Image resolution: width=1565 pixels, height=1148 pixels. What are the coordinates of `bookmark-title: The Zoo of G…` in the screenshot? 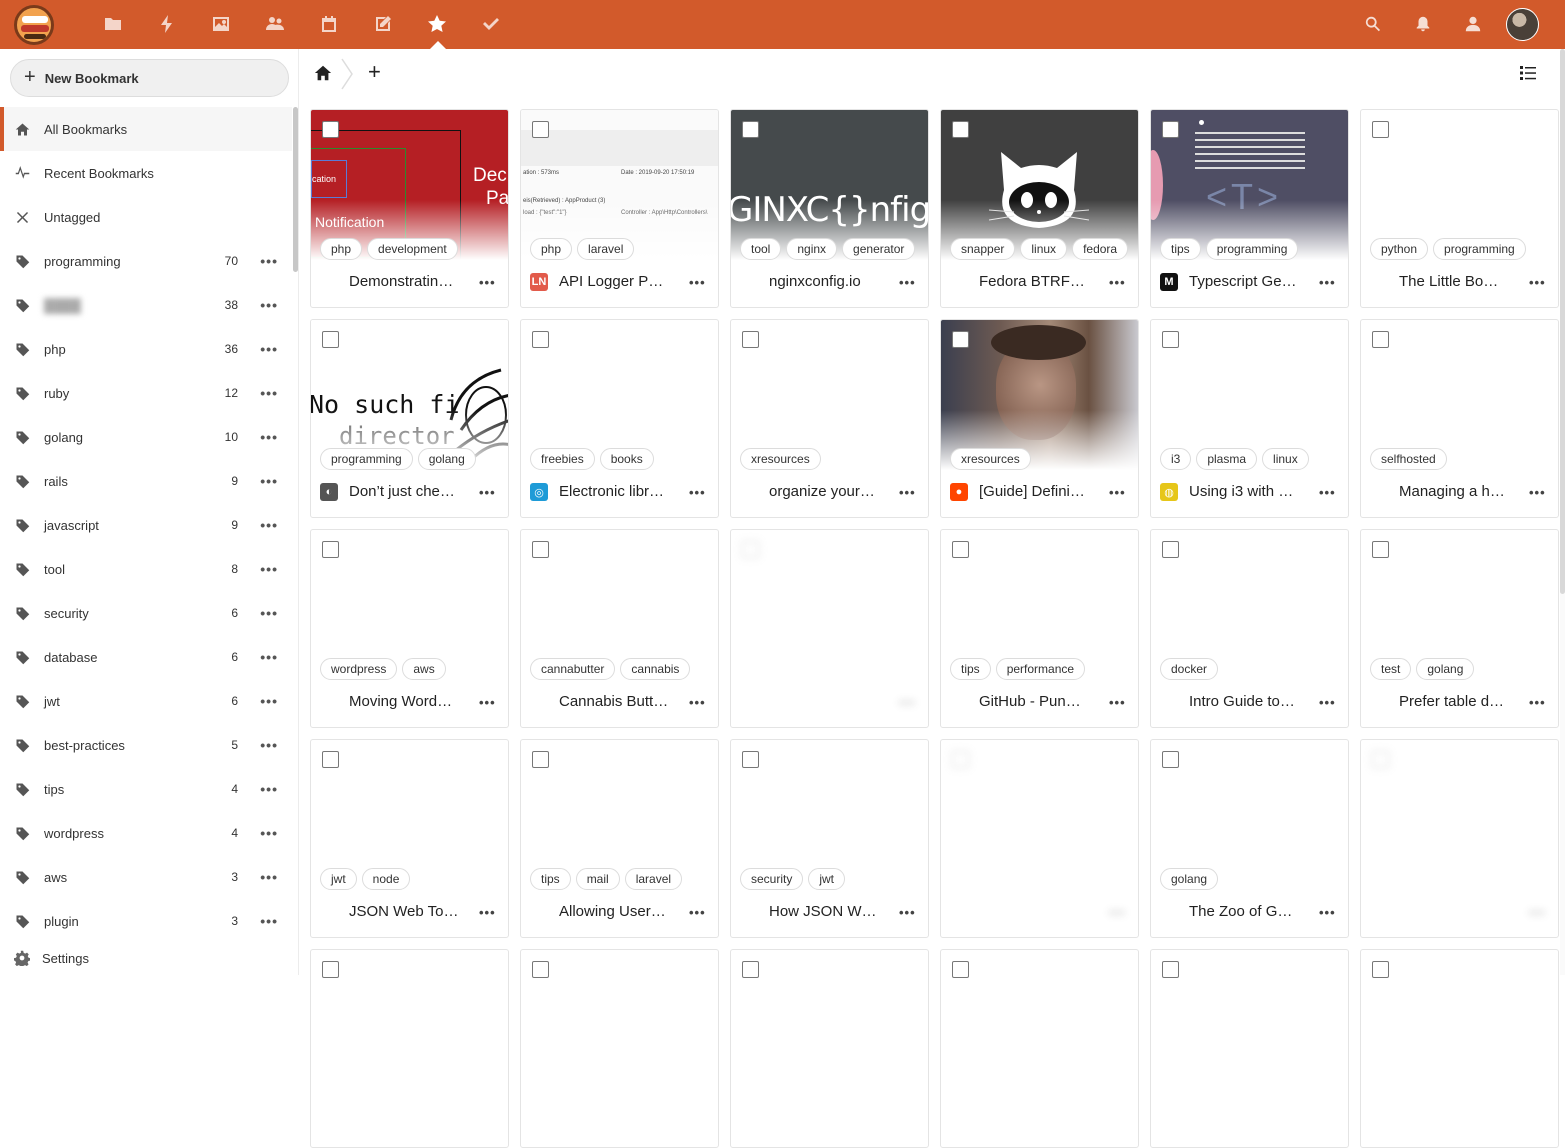 It's located at (1249, 911).